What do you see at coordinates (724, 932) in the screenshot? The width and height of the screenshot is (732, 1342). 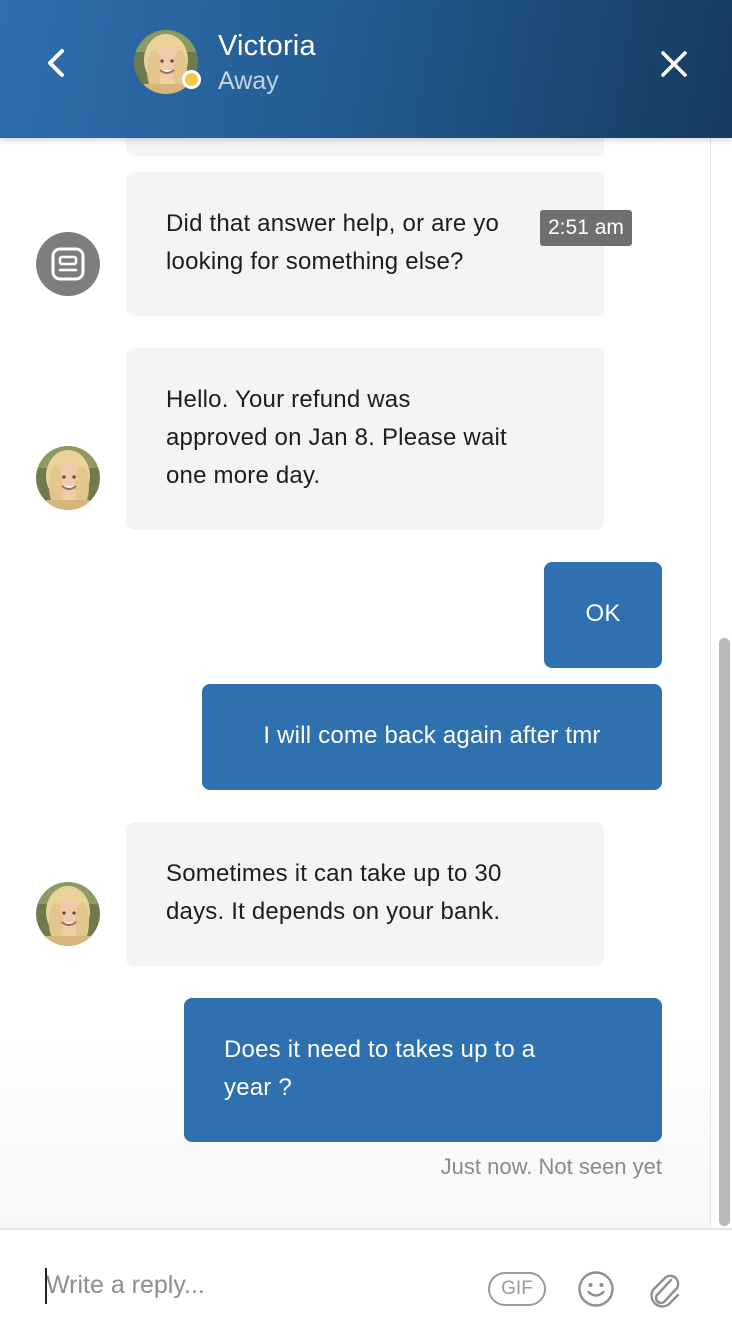 I see `scrollbar-thumb` at bounding box center [724, 932].